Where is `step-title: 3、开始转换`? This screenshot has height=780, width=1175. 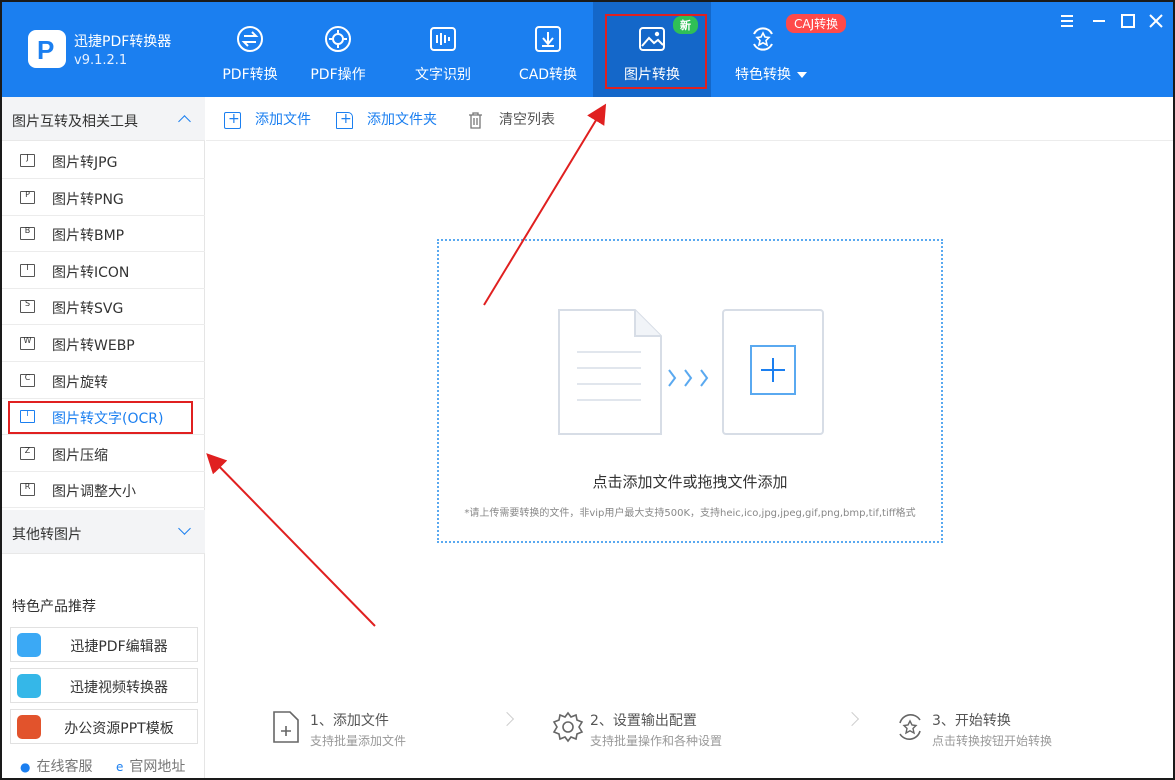 step-title: 3、开始转换 is located at coordinates (971, 721).